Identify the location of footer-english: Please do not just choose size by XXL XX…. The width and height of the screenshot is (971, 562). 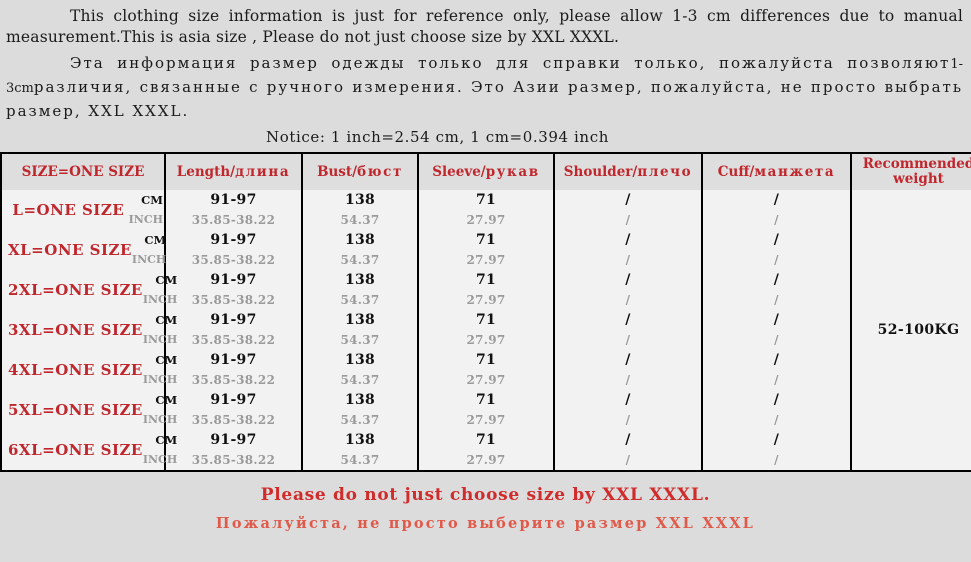
(485, 495).